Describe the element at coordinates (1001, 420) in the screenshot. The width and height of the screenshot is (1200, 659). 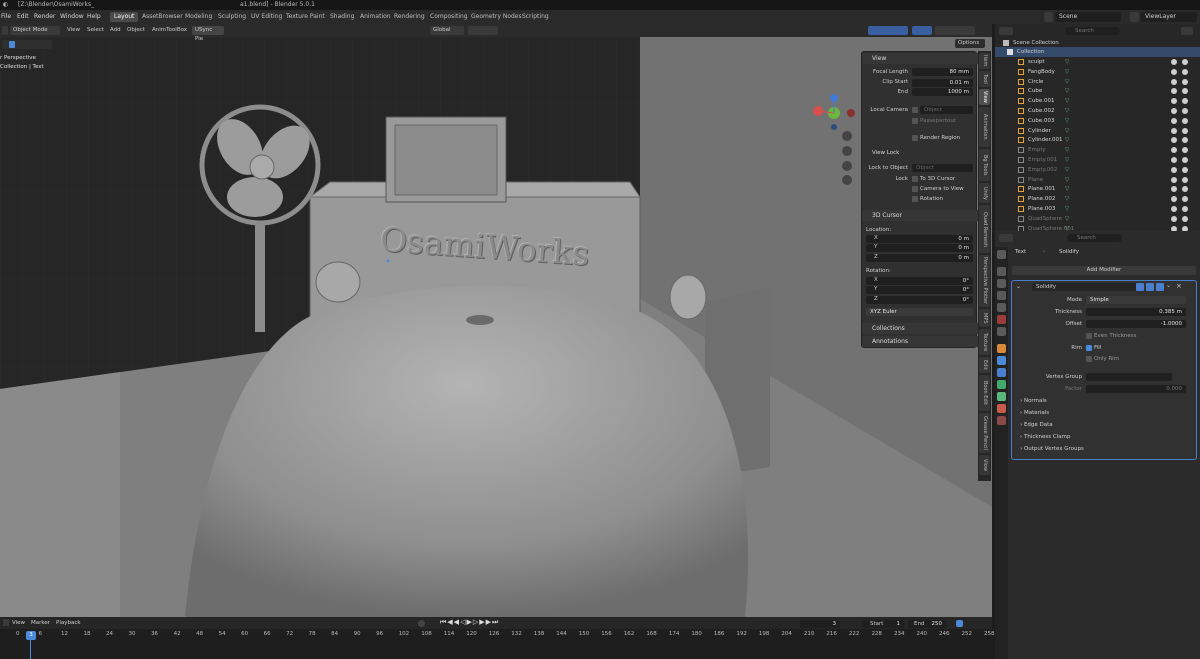
I see `texture-tab-icon` at that location.